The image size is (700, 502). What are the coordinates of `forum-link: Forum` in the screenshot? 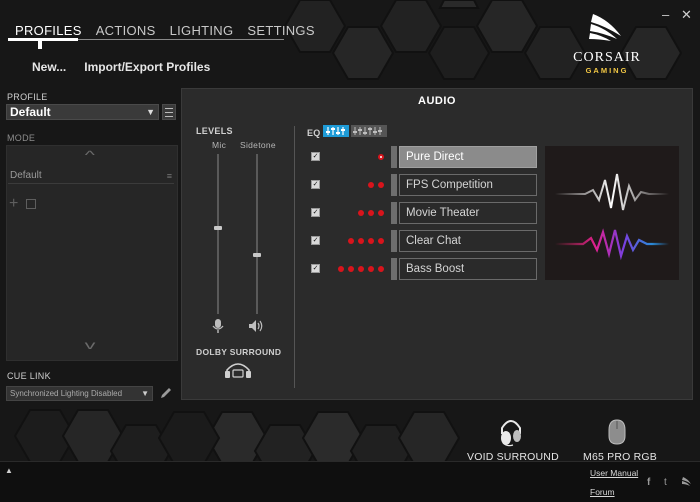 It's located at (602, 492).